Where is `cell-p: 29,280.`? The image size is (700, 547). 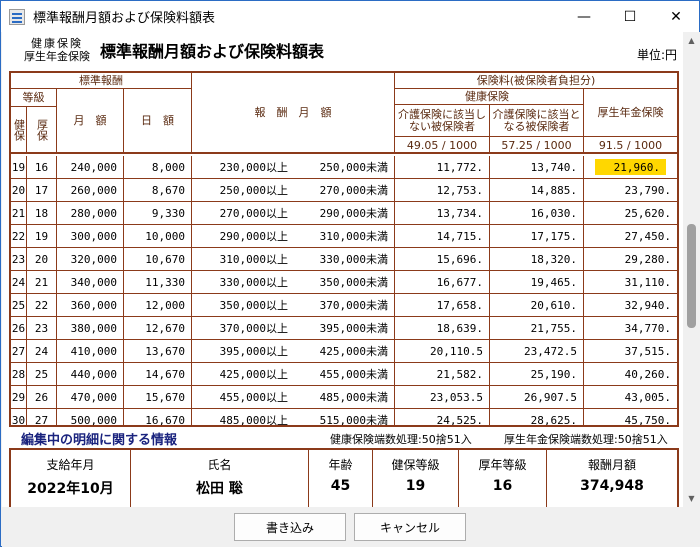 cell-p: 29,280. is located at coordinates (647, 259).